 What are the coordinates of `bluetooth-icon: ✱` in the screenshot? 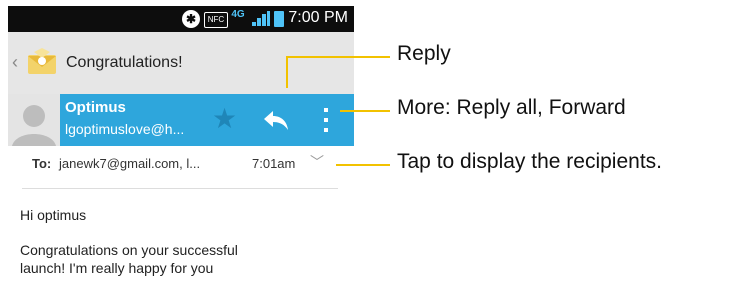 It's located at (191, 19).